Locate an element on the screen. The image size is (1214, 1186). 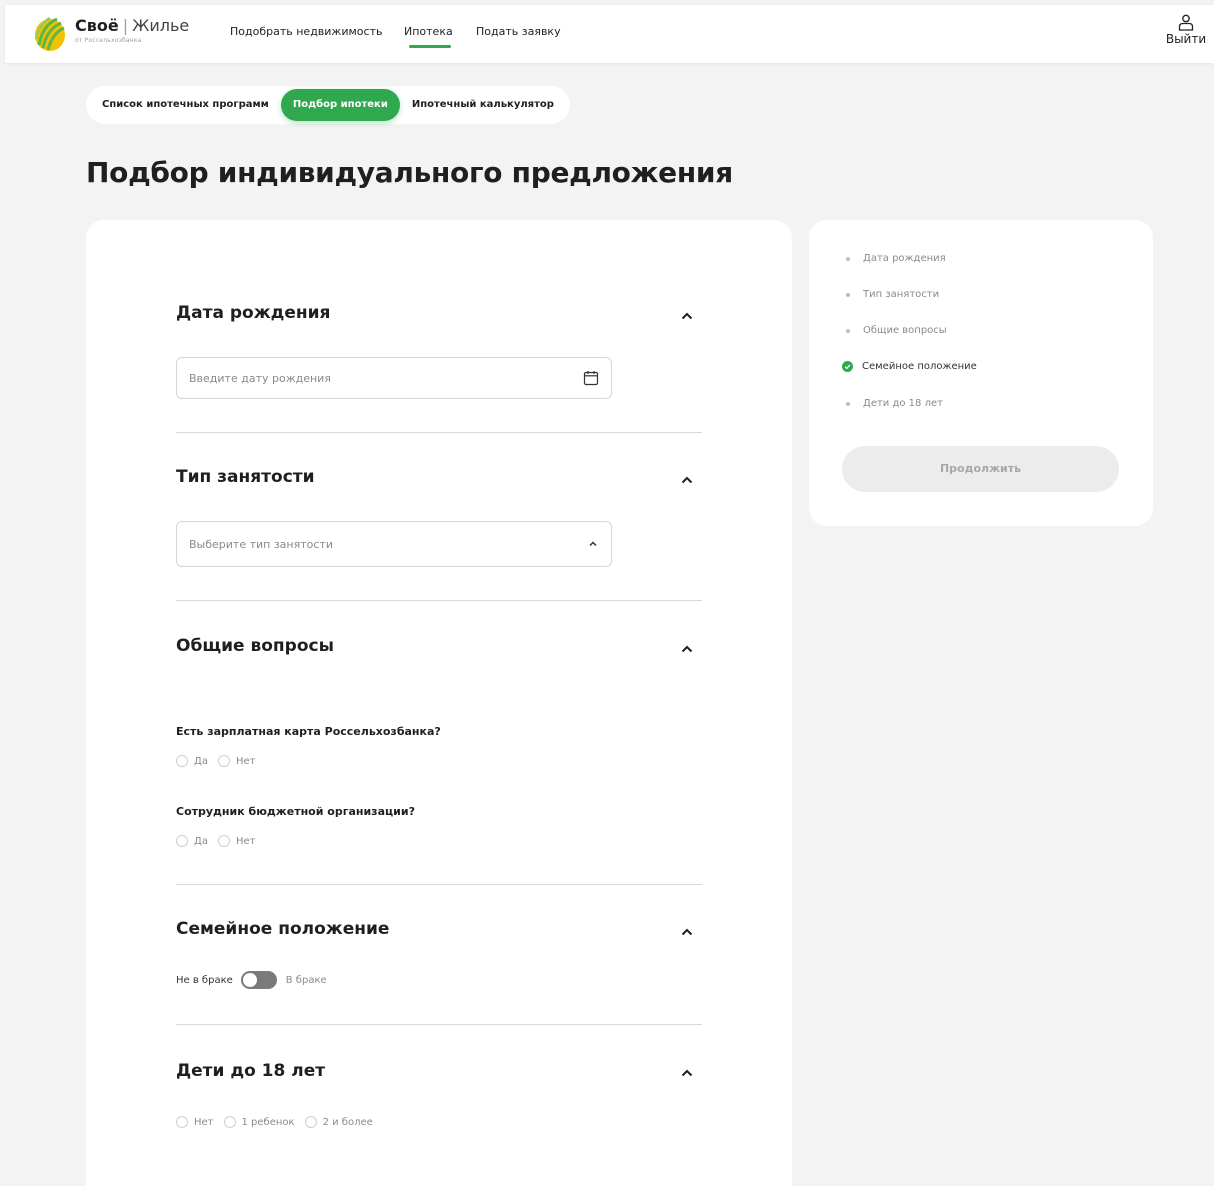
brand-logo: Своё | Жилье от Россельхозбанка is located at coordinates (111, 34).